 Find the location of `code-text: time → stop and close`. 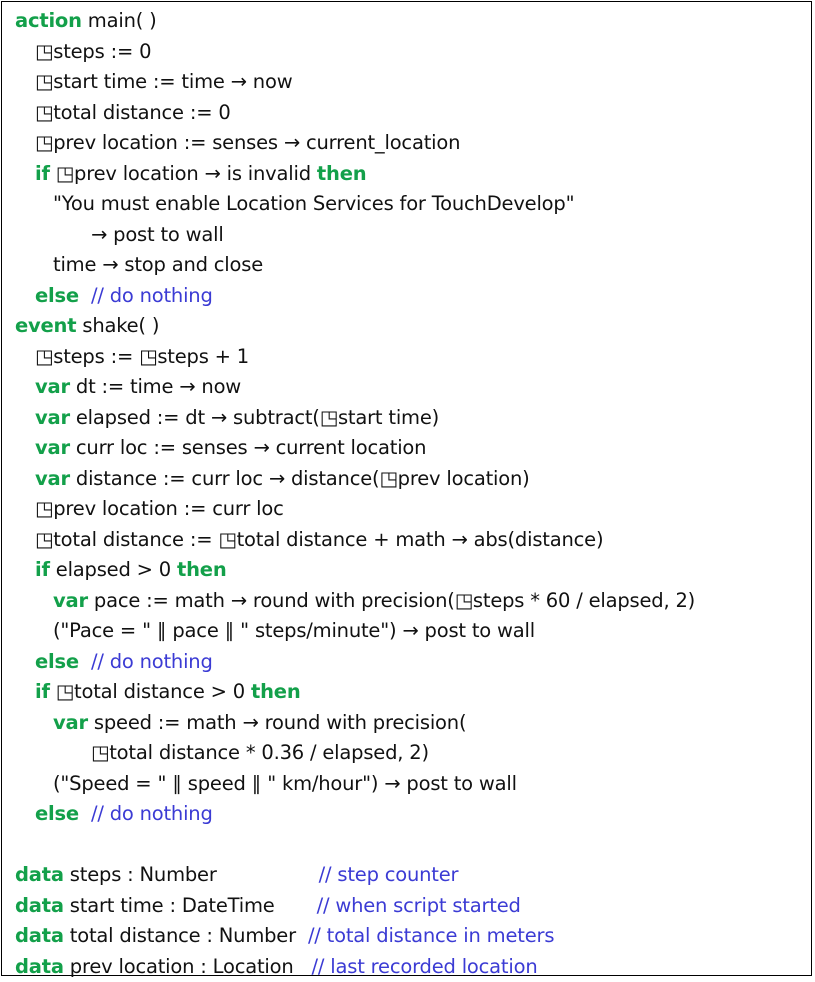

code-text: time → stop and close is located at coordinates (158, 264).